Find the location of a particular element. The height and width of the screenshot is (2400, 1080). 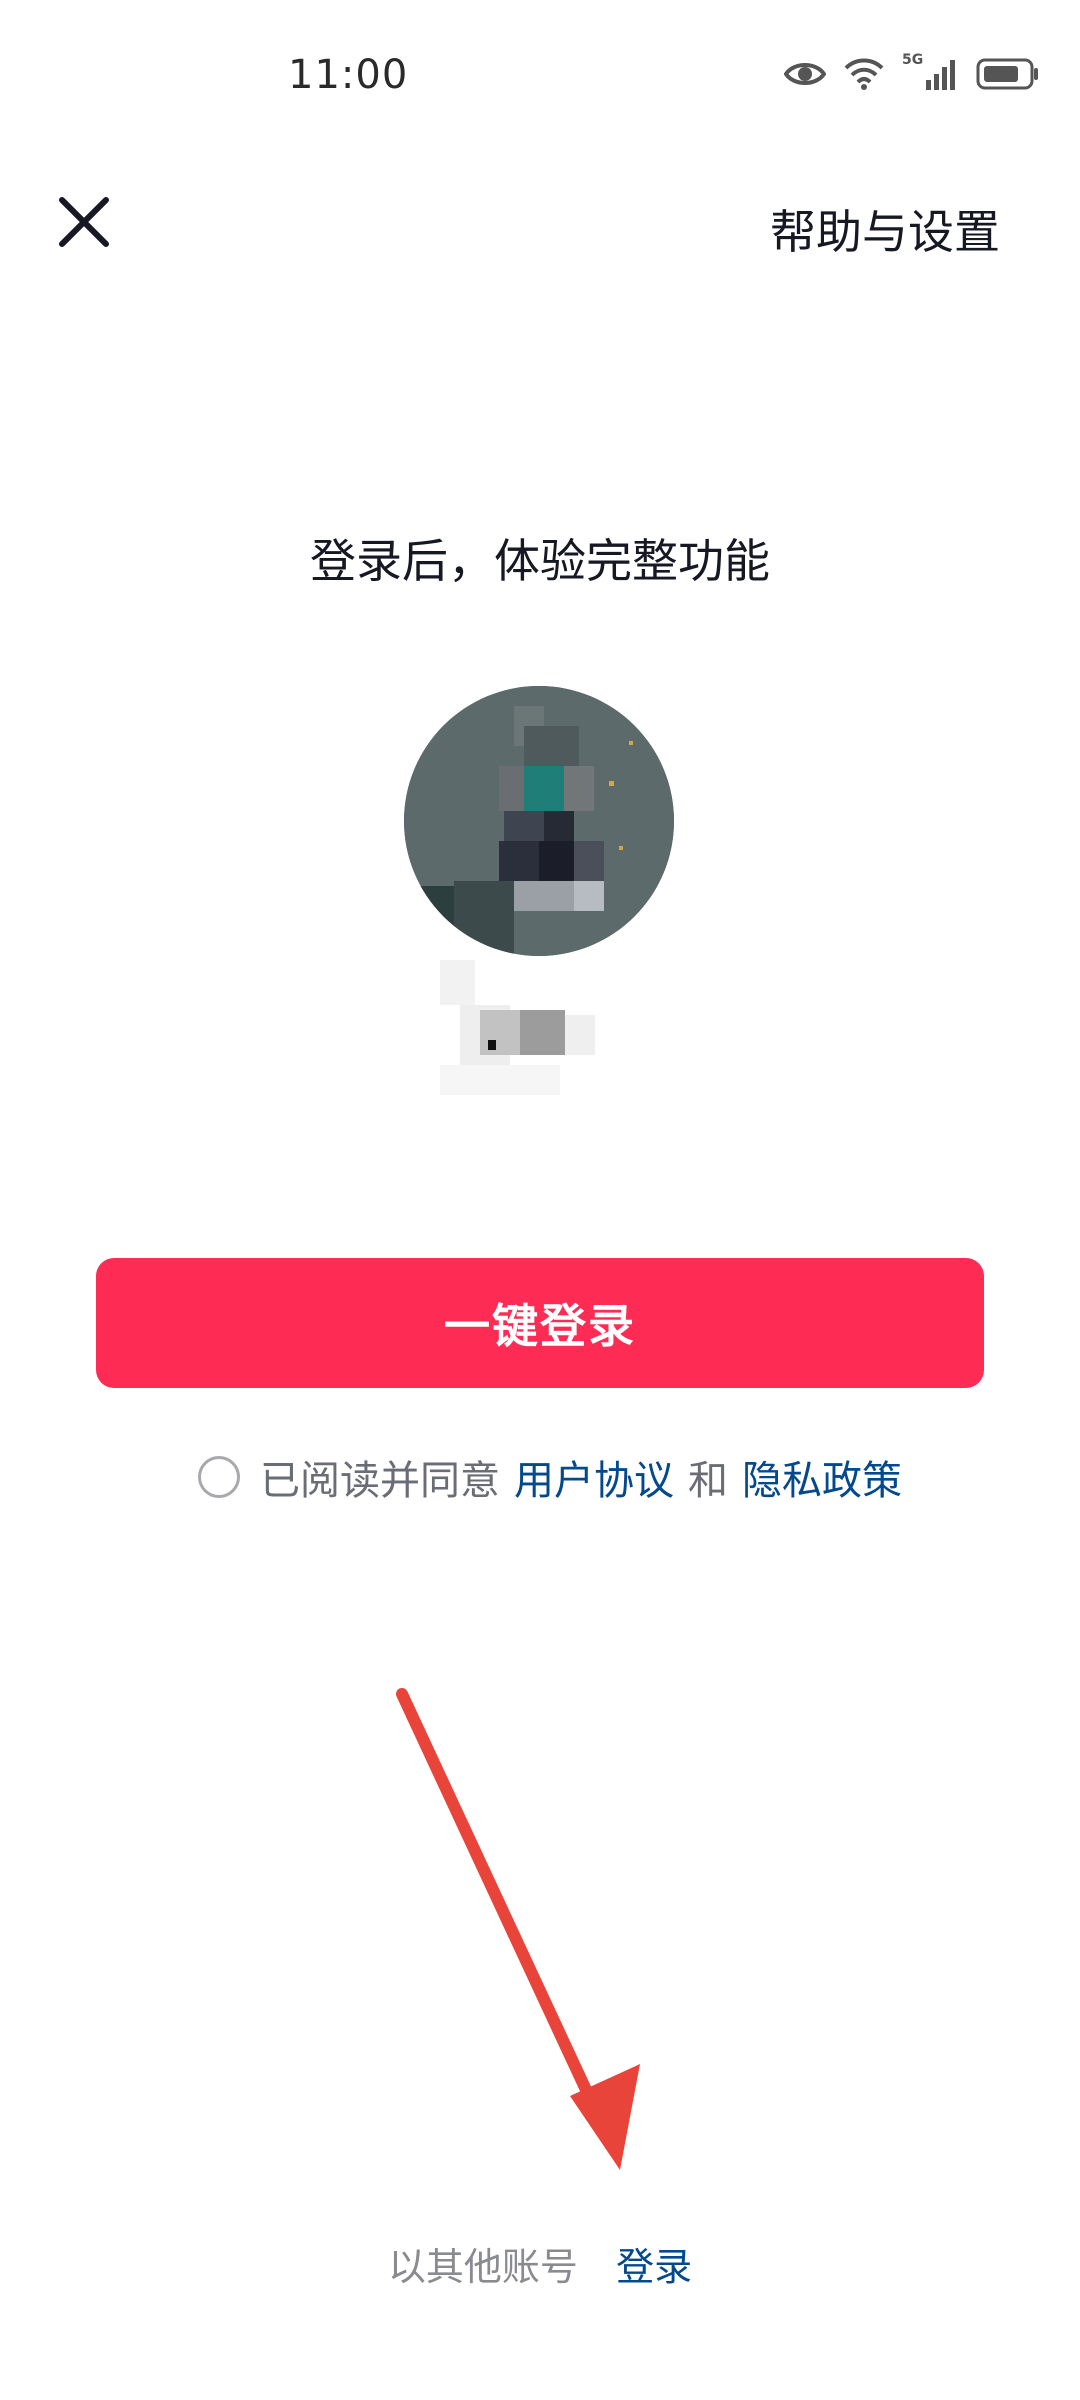

5g-signal-icon: 5G is located at coordinates (930, 72).